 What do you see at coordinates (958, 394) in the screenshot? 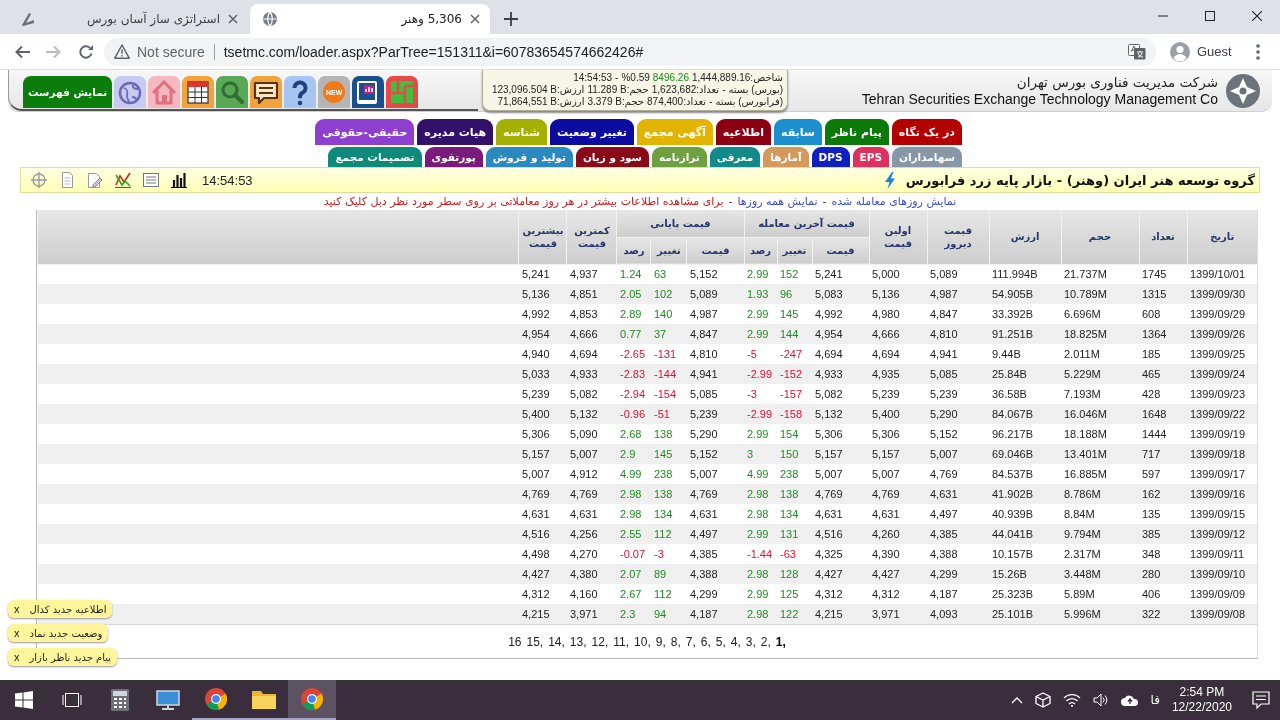
I see `table-cell: 5,239` at bounding box center [958, 394].